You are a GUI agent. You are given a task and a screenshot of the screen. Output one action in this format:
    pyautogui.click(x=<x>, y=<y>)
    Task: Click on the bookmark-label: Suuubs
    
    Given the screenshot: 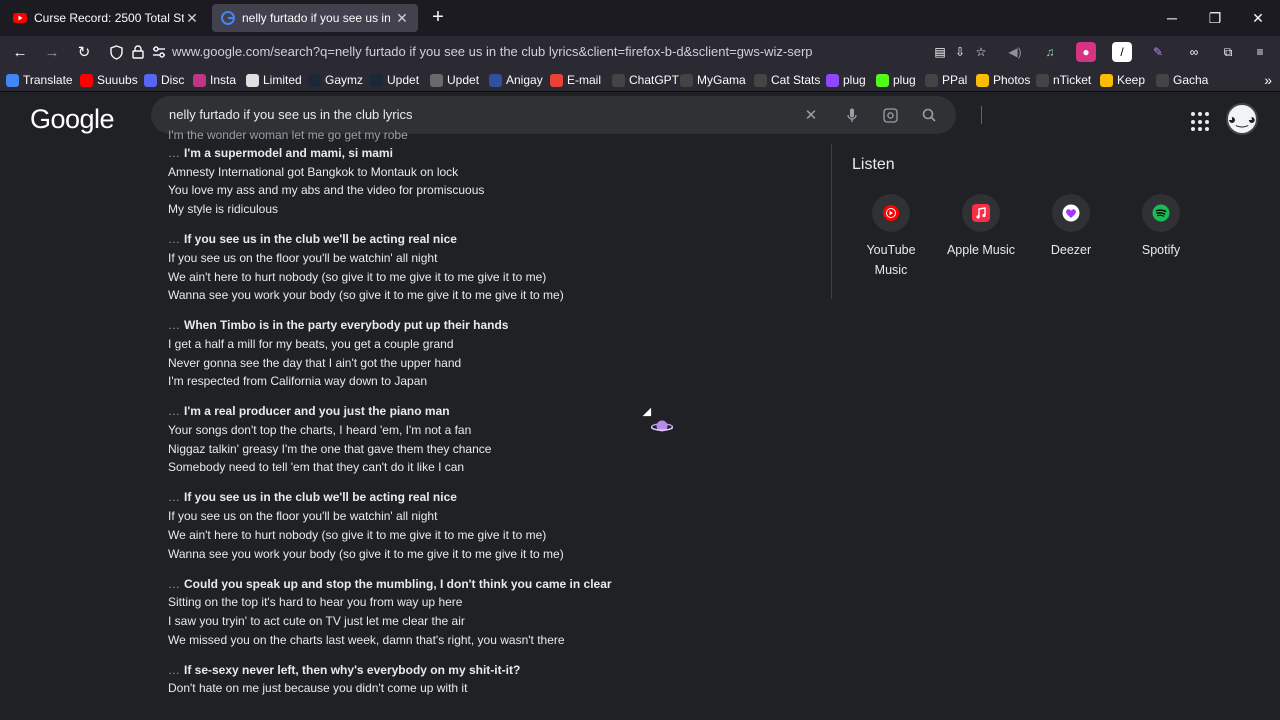 What is the action you would take?
    pyautogui.click(x=117, y=80)
    